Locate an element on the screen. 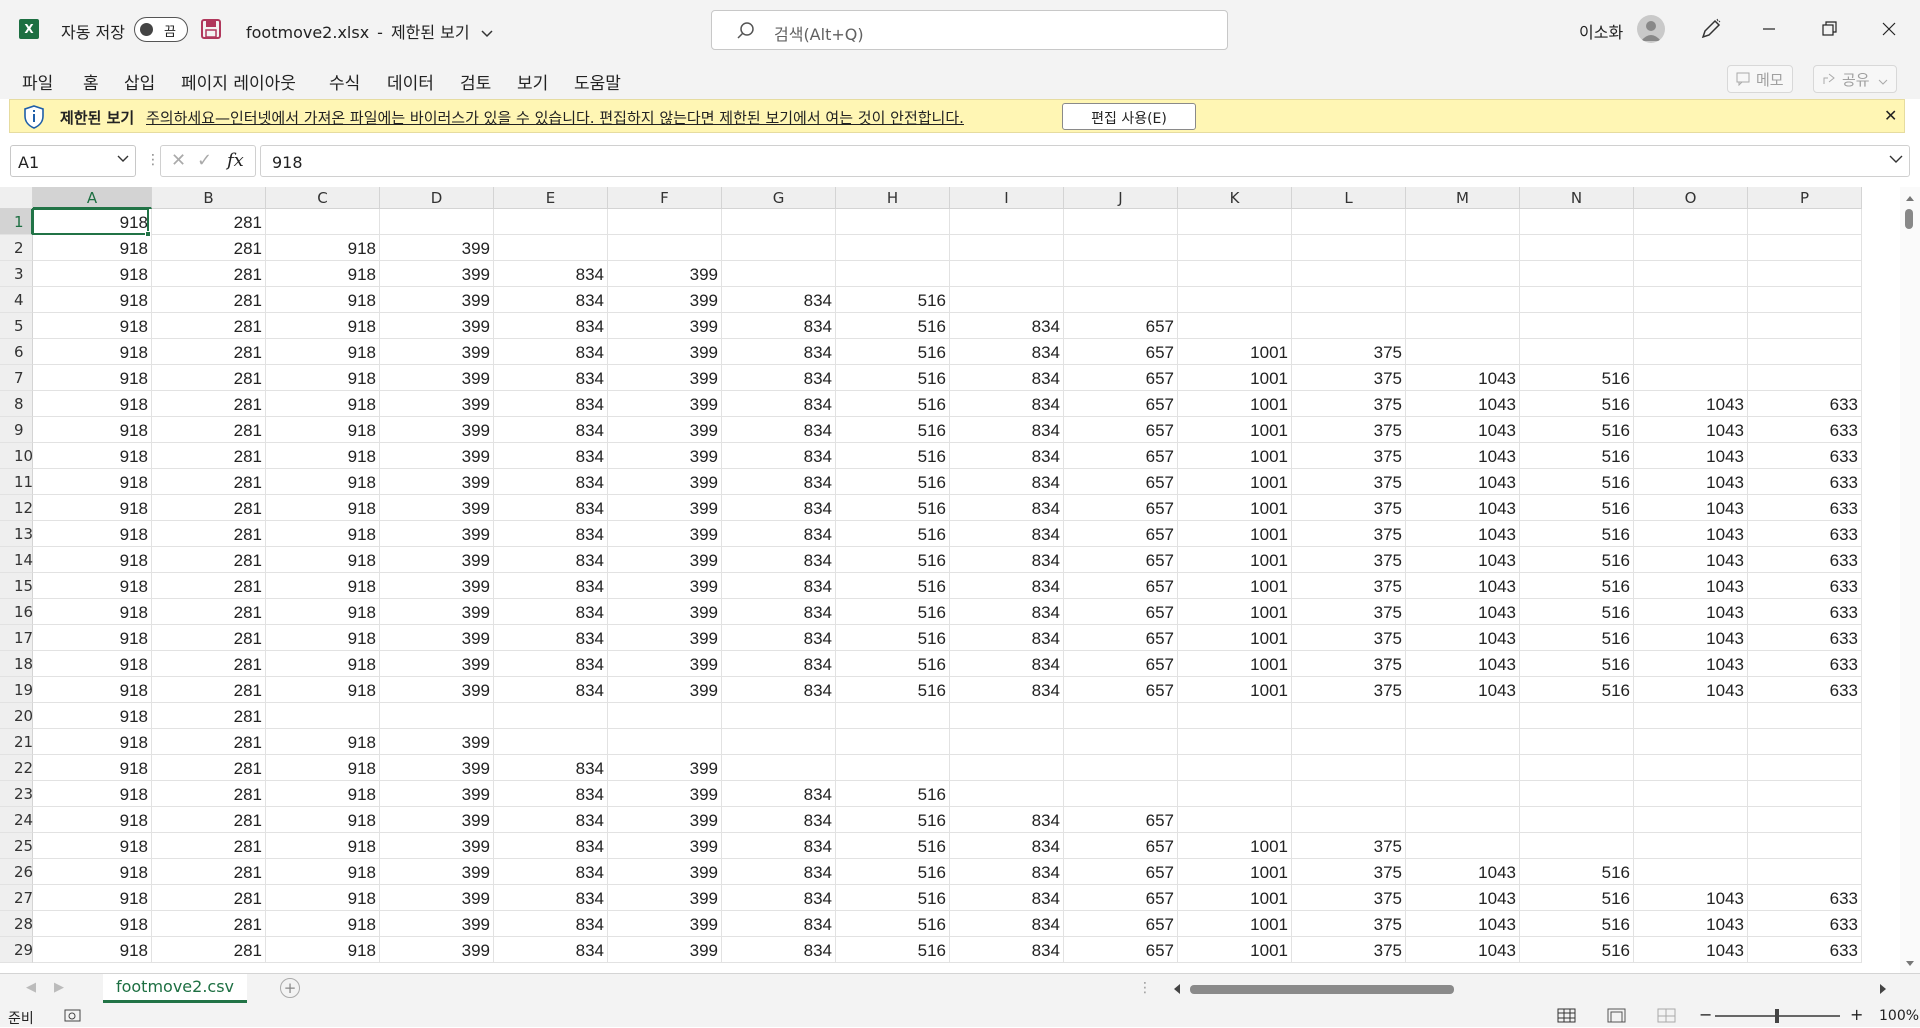 The width and height of the screenshot is (1920, 1028). row-header: 4 is located at coordinates (16, 300).